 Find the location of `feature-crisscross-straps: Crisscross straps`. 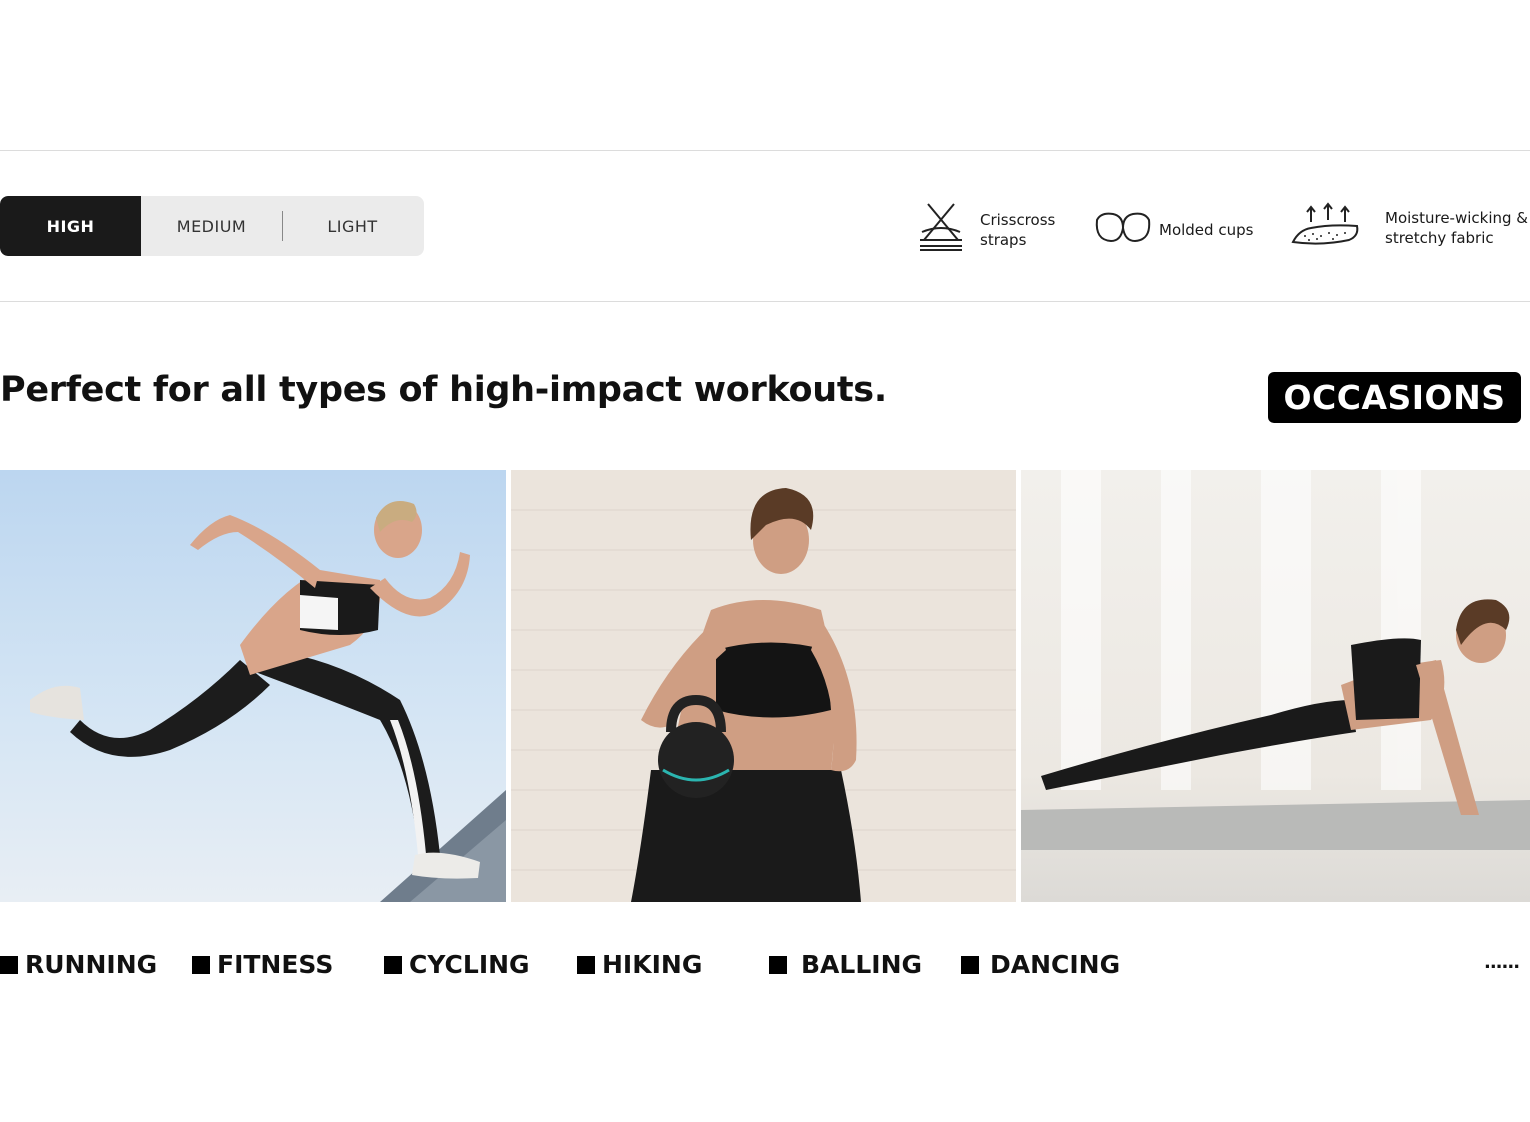

feature-crisscross-straps: Crisscross straps is located at coordinates (998, 229).